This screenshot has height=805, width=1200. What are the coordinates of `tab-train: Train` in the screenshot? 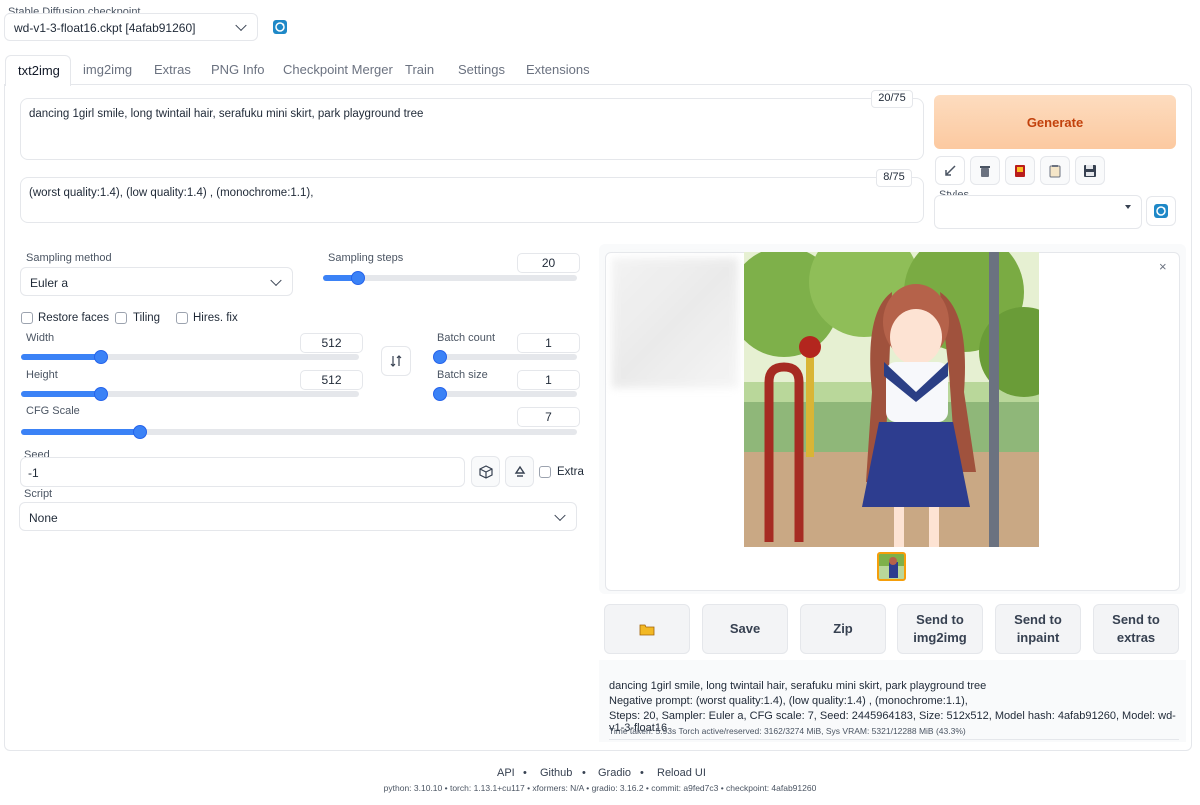 It's located at (419, 69).